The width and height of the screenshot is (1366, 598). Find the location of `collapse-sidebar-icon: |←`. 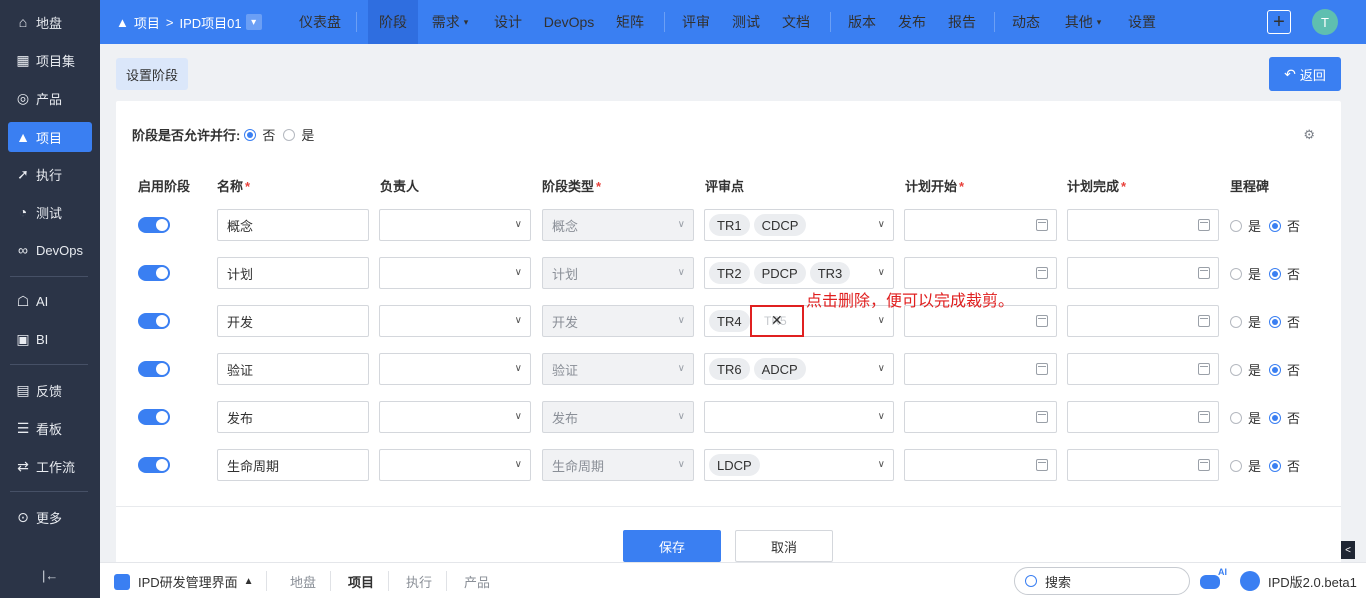

collapse-sidebar-icon: |← is located at coordinates (50, 575).